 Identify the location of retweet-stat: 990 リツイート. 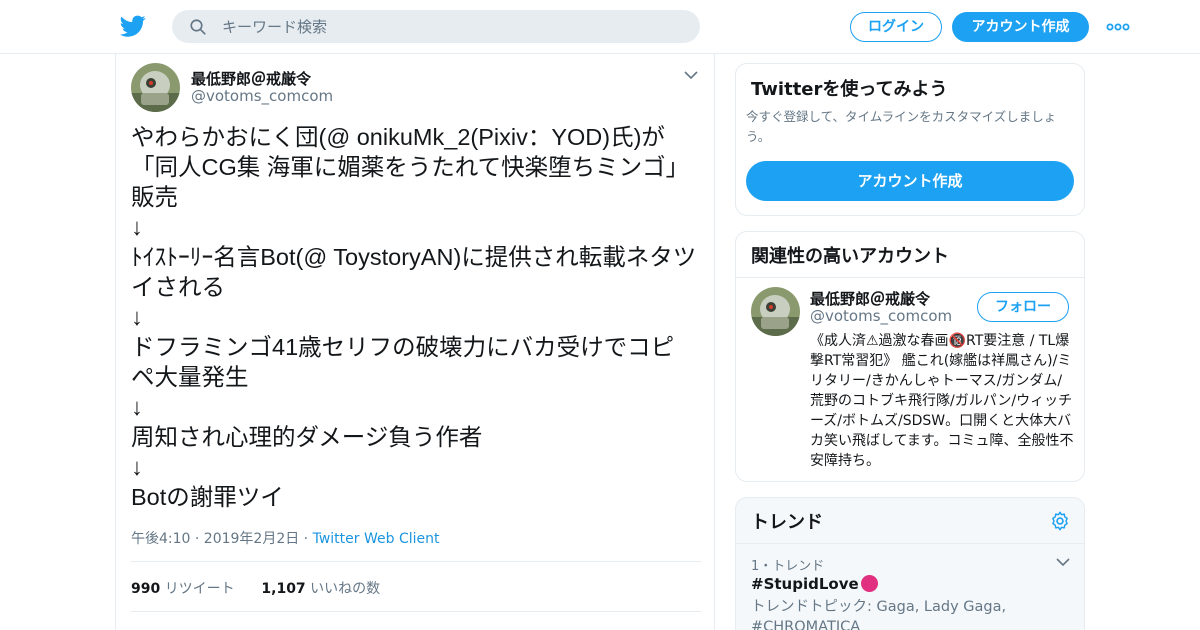
(183, 589).